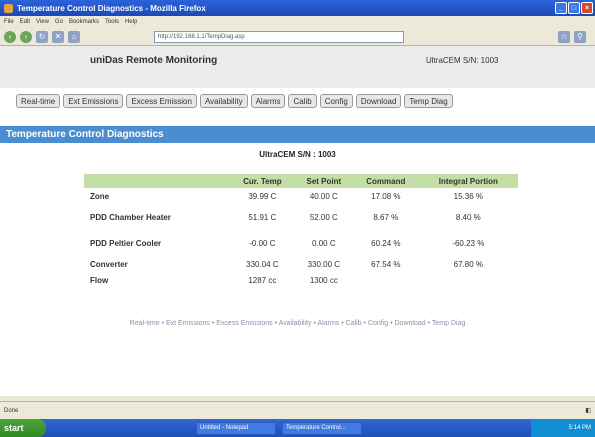 The image size is (595, 437). What do you see at coordinates (324, 264) in the screenshot?
I see `set-point-cell: 330.00 C` at bounding box center [324, 264].